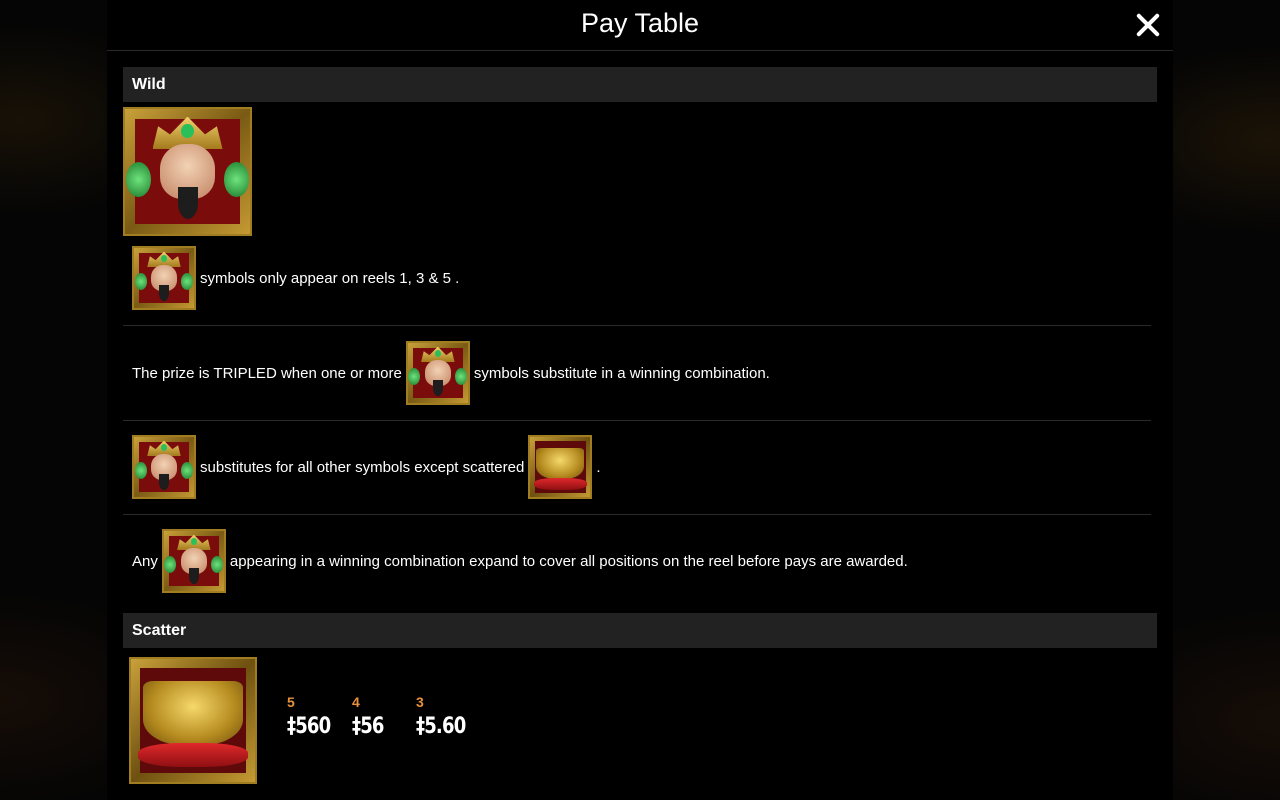  What do you see at coordinates (1148, 25) in the screenshot?
I see `close-icon` at bounding box center [1148, 25].